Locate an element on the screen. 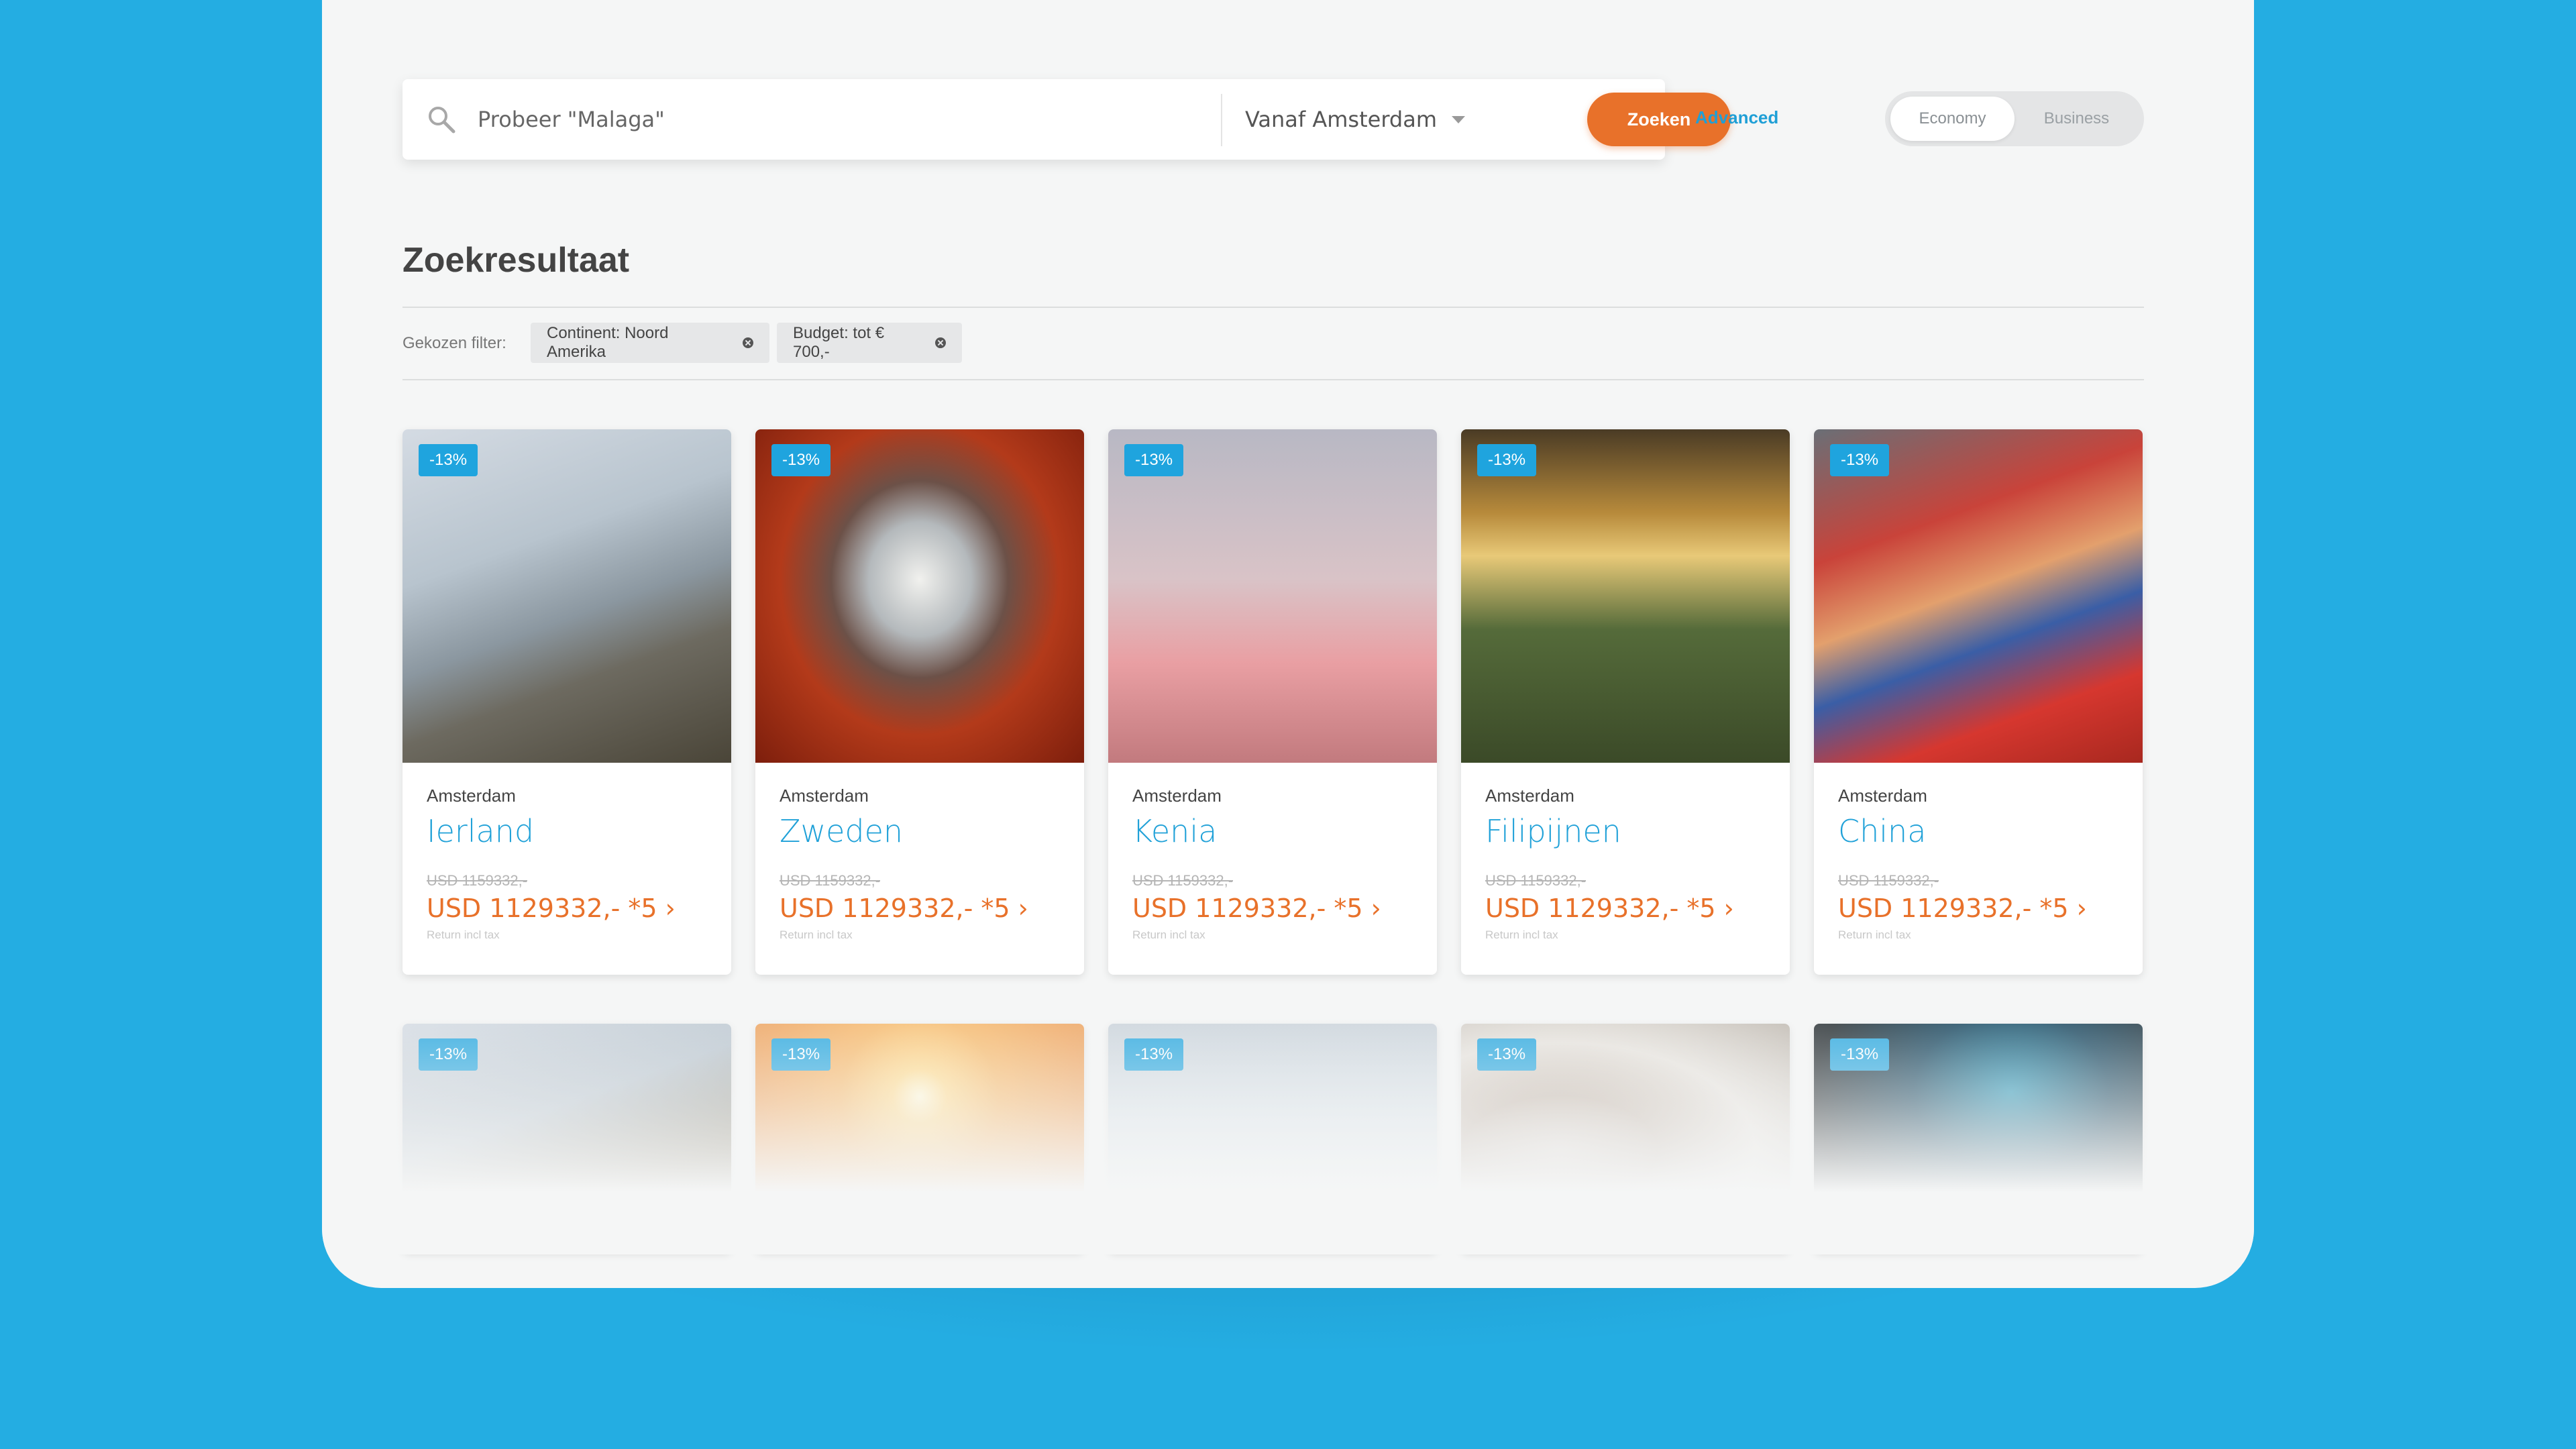 Image resolution: width=2576 pixels, height=1449 pixels. advanced-search-link: Advanced is located at coordinates (1736, 117).